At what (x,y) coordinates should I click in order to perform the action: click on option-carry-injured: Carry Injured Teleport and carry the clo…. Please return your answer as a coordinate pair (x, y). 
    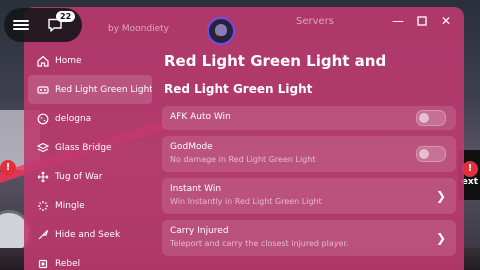
    Looking at the image, I should click on (309, 238).